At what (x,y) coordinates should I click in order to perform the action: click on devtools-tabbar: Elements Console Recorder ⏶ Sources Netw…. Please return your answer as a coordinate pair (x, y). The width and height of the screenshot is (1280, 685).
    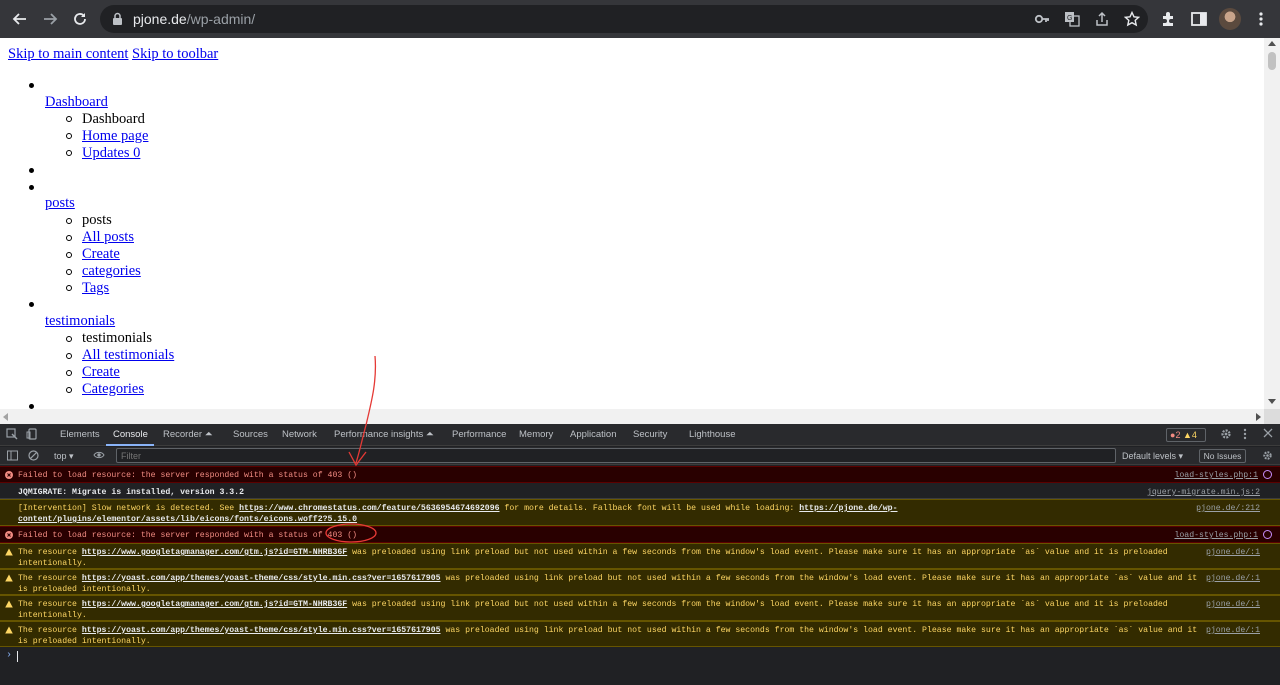
    Looking at the image, I should click on (640, 435).